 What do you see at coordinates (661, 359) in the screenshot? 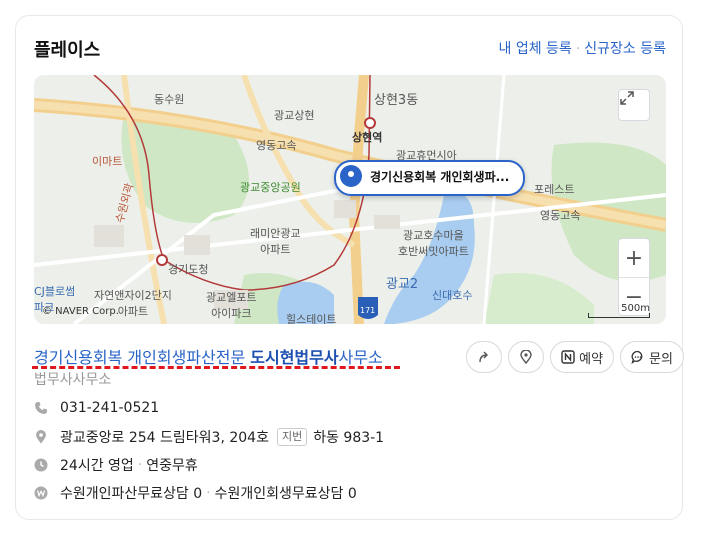
I see `inquiry-label: 문의` at bounding box center [661, 359].